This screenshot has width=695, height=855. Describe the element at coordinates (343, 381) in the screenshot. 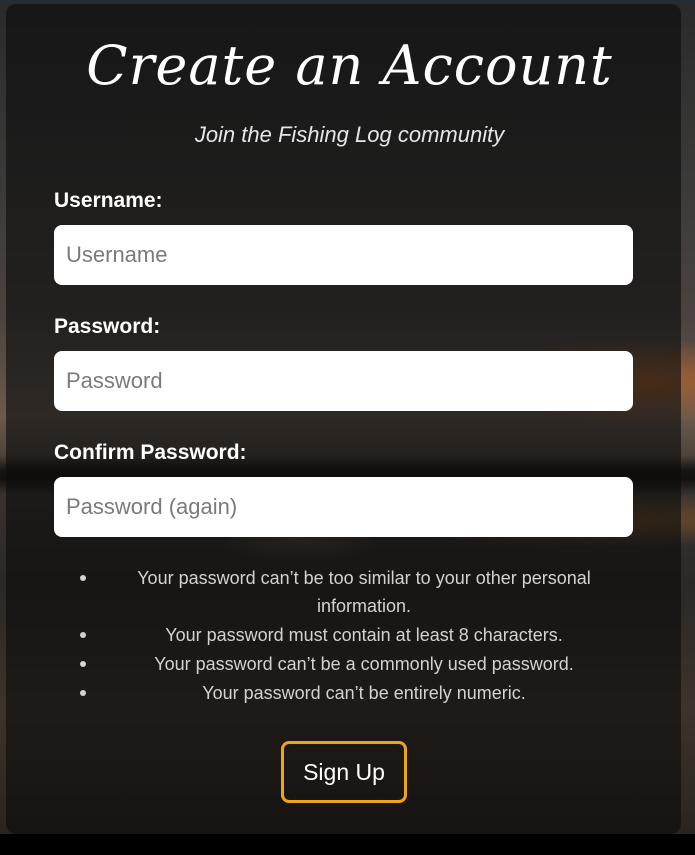

I see `password-input` at that location.